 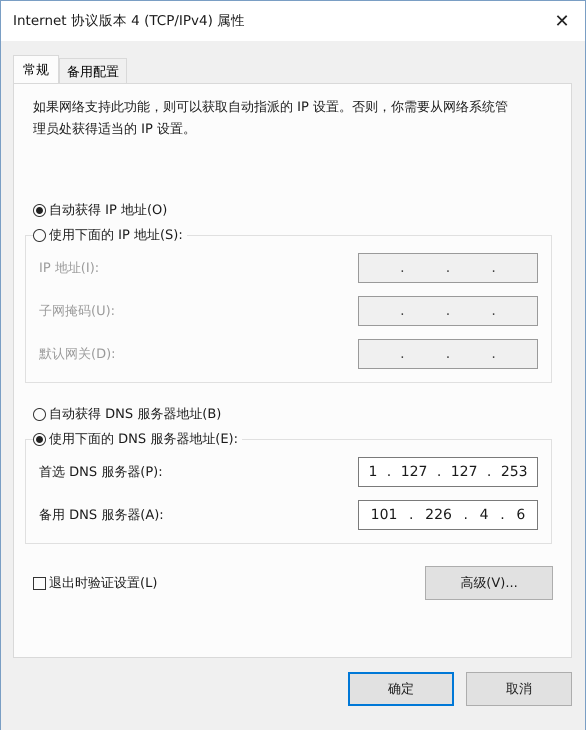 What do you see at coordinates (101, 515) in the screenshot?
I see `field-label: 备用 DNS 服务器(A):` at bounding box center [101, 515].